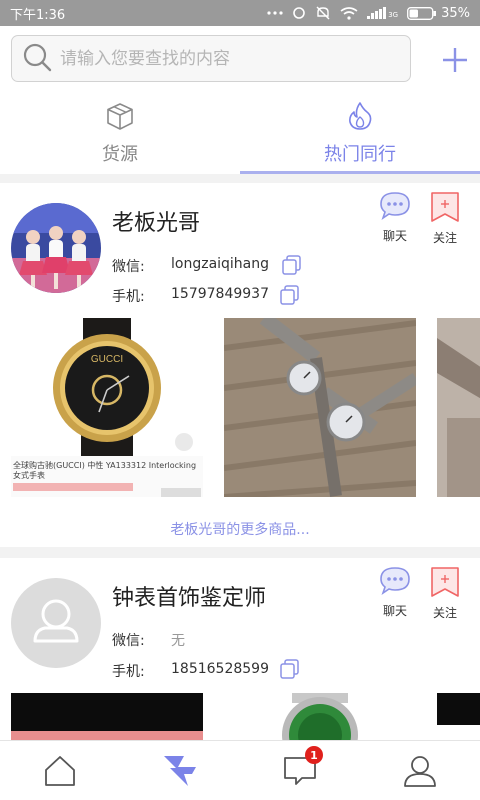 Image resolution: width=480 pixels, height=800 pixels. I want to click on wechat-value: longzaiqihang, so click(220, 264).